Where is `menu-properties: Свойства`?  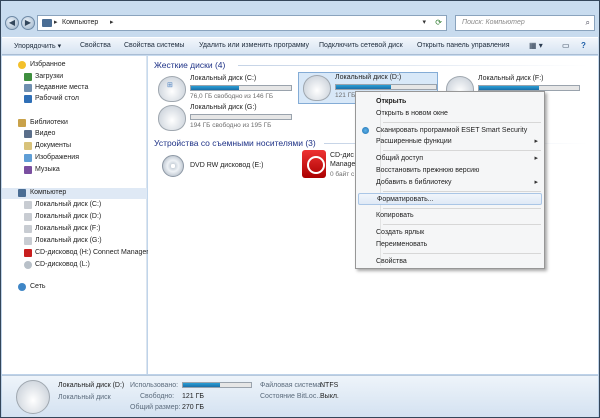
menu-properties: Свойства is located at coordinates (450, 262).